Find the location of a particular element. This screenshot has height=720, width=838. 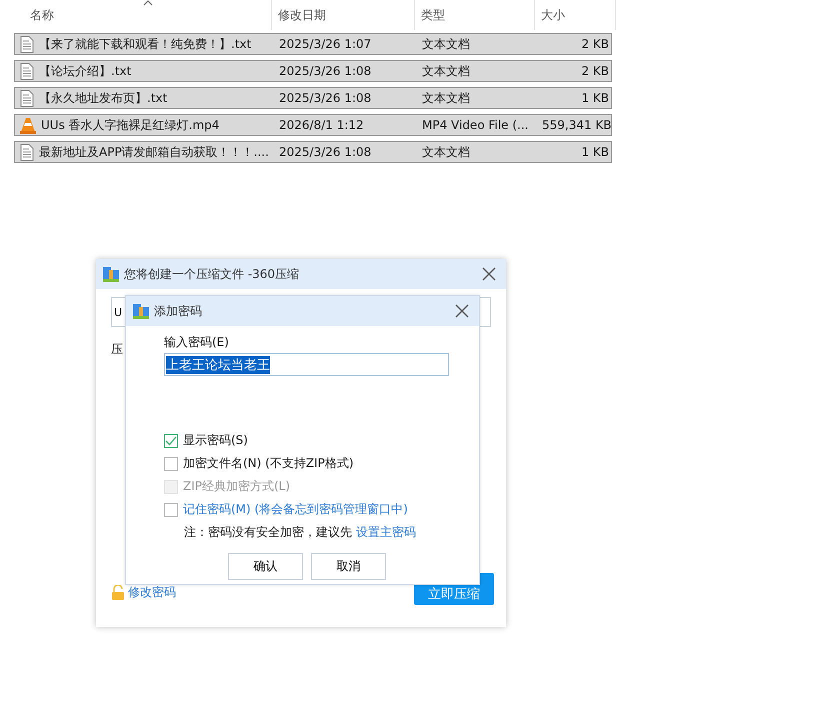

padlock-icon is located at coordinates (118, 592).